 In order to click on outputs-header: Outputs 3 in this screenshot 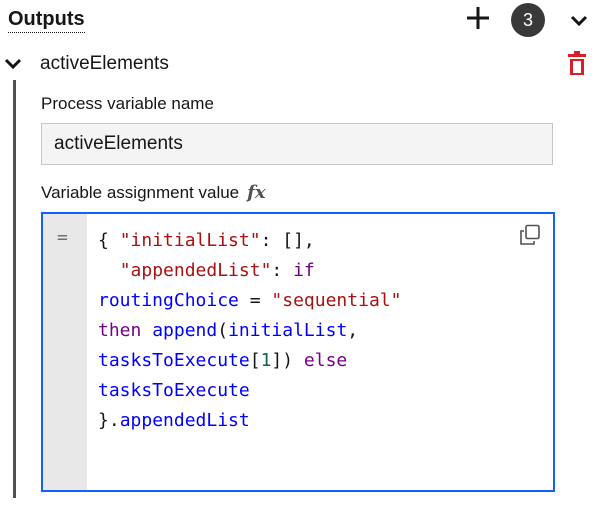, I will do `click(300, 20)`.